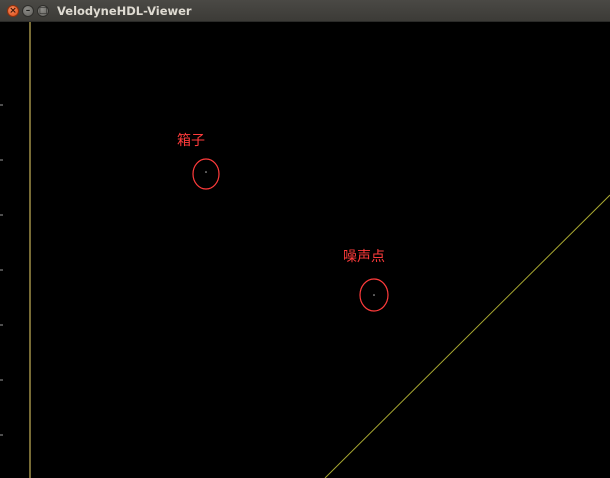 This screenshot has width=610, height=478. I want to click on window-title: VelodyneHDL-Viewer, so click(124, 11).